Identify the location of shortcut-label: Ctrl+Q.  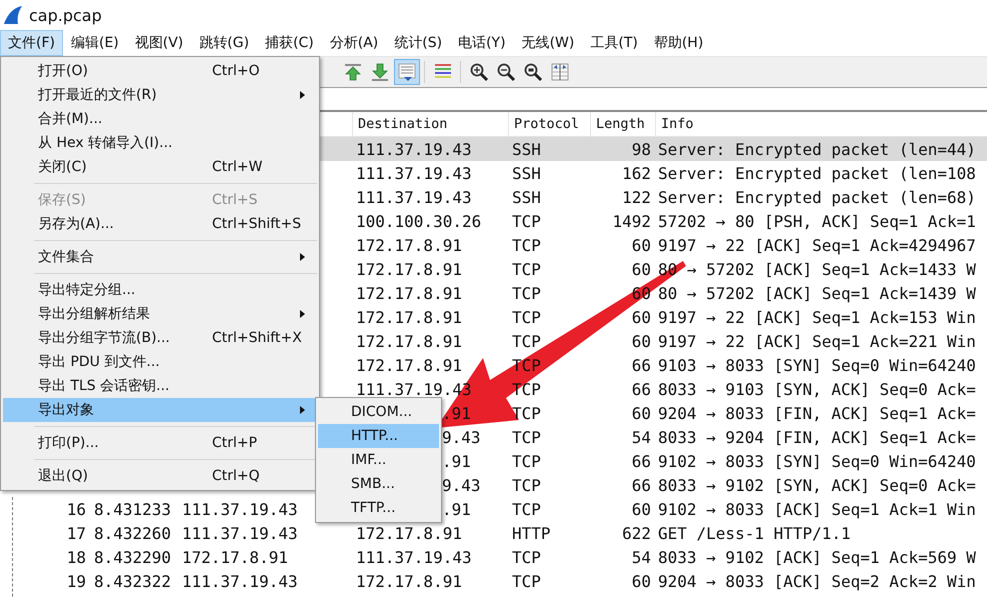
(236, 476).